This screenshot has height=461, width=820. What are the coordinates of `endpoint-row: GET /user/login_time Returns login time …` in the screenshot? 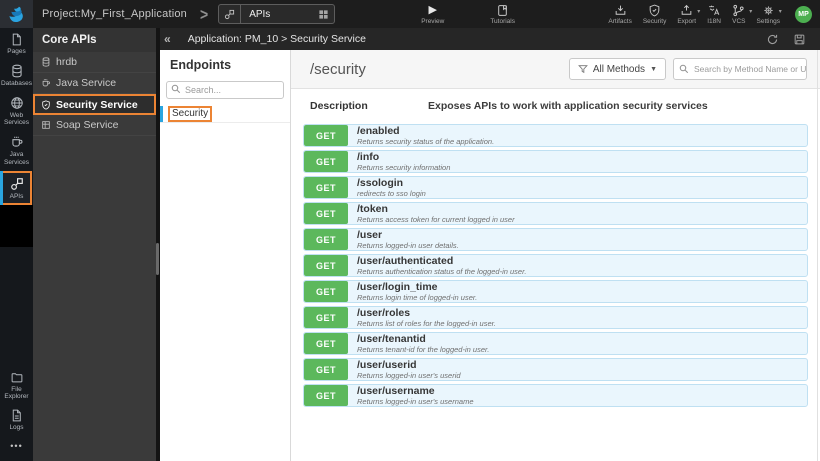 It's located at (555, 291).